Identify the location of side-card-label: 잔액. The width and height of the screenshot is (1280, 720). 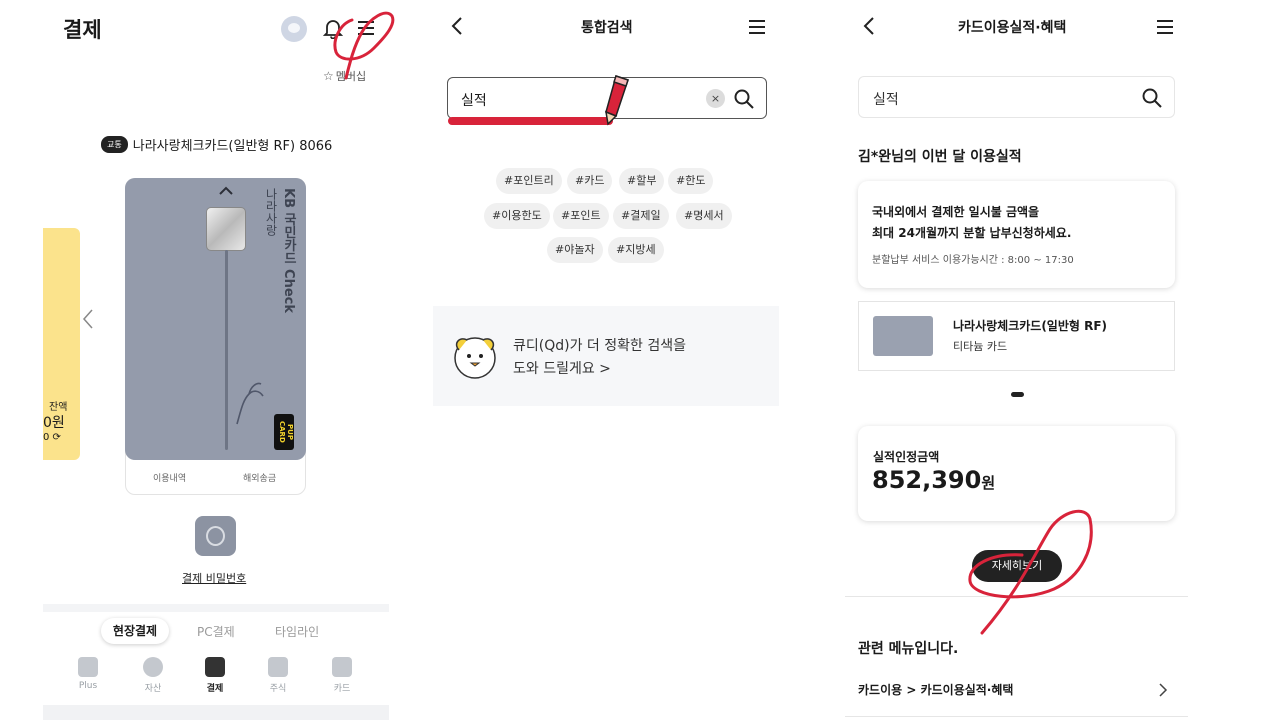
(58, 407).